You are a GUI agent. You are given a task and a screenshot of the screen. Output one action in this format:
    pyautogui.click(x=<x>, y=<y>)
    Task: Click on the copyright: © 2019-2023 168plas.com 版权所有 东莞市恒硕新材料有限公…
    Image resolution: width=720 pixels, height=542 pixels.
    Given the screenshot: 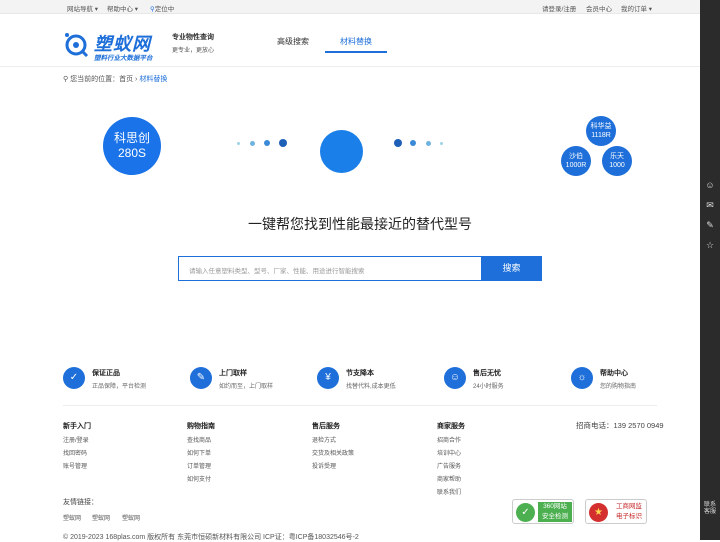 What is the action you would take?
    pyautogui.click(x=211, y=537)
    